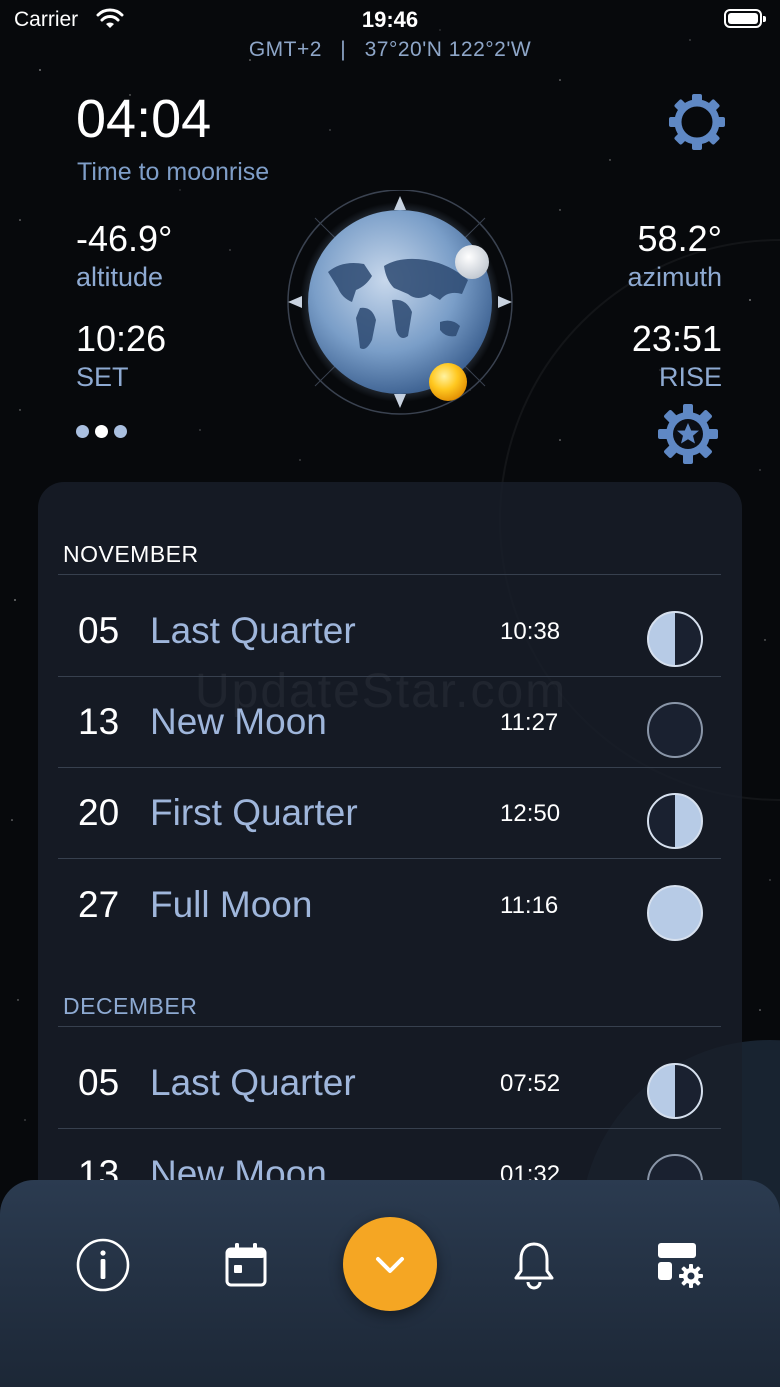  Describe the element at coordinates (389, 1079) in the screenshot. I see `moon-phase-row: 05 Last Quarter 07:52` at that location.